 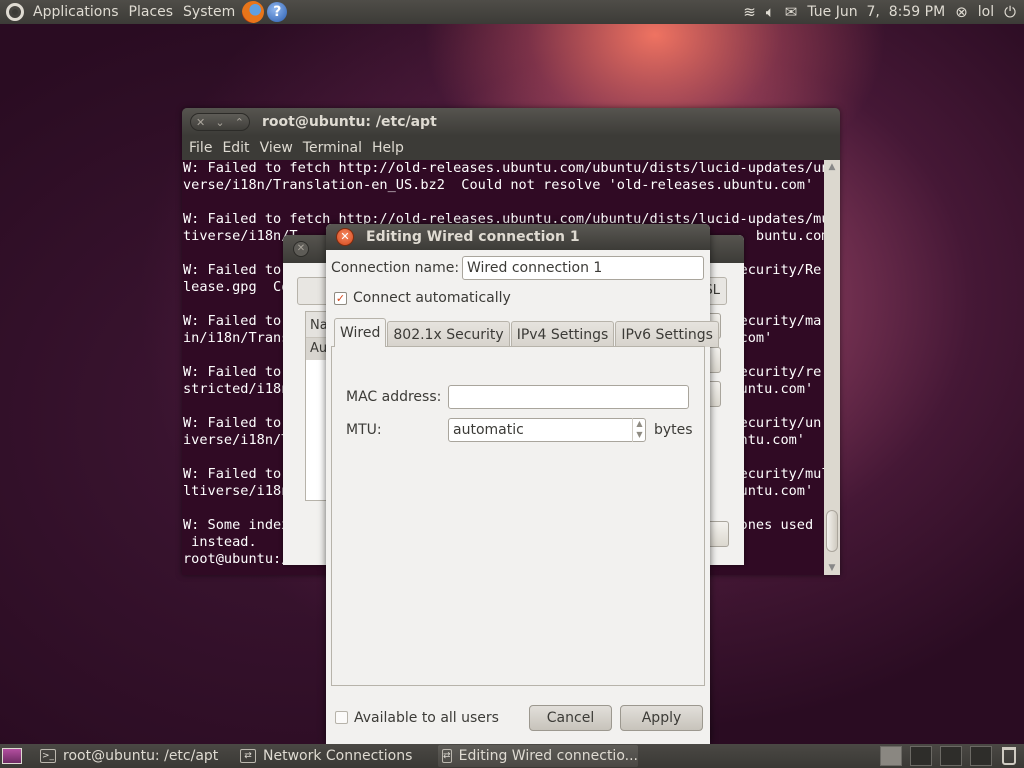 I want to click on taskbar-item-network-connections: ⇄ Network Connections, so click(x=335, y=756).